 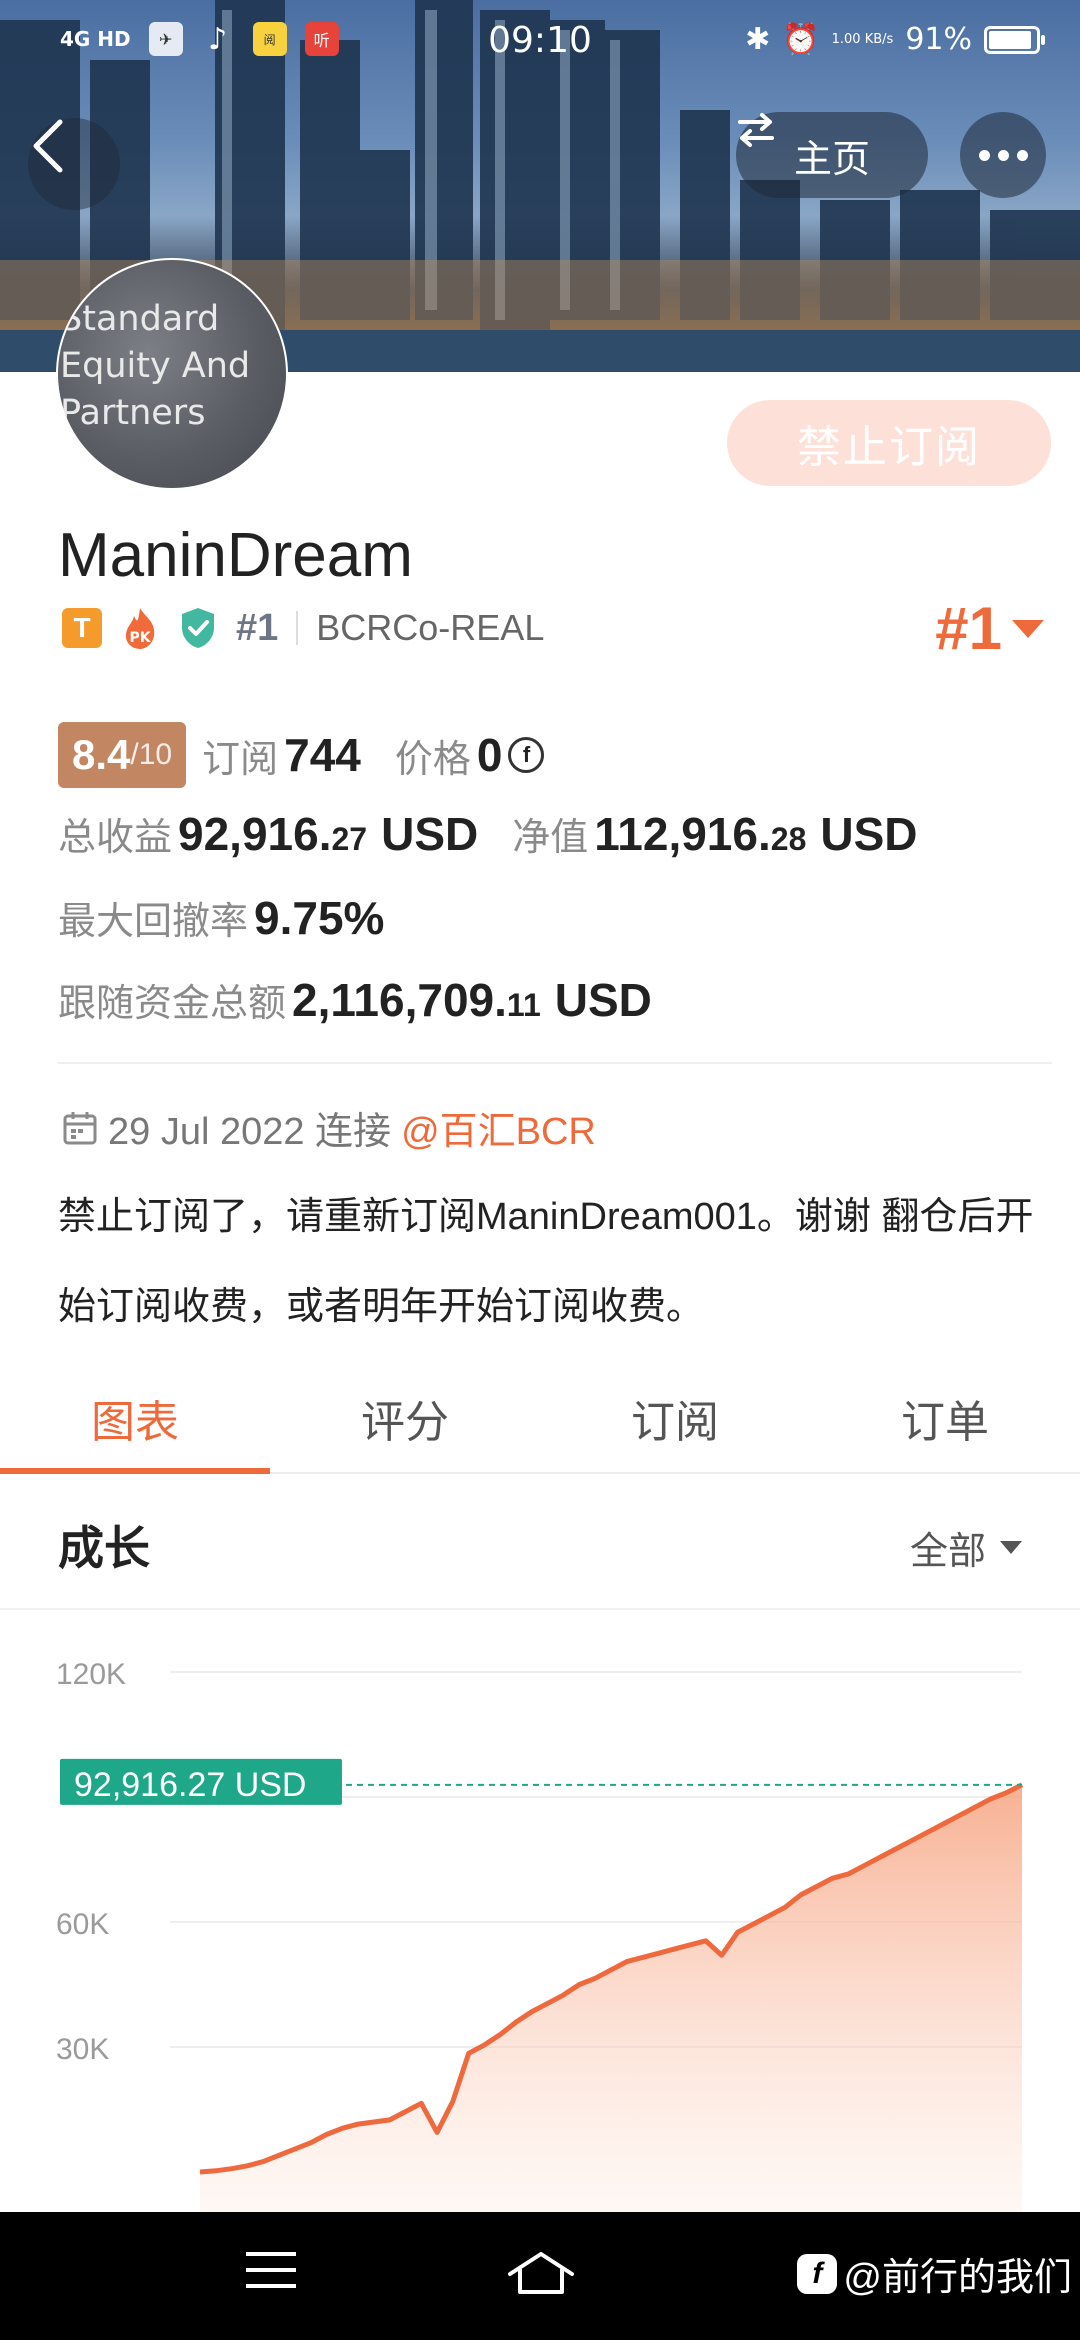 What do you see at coordinates (257, 627) in the screenshot?
I see `rank-small: #1` at bounding box center [257, 627].